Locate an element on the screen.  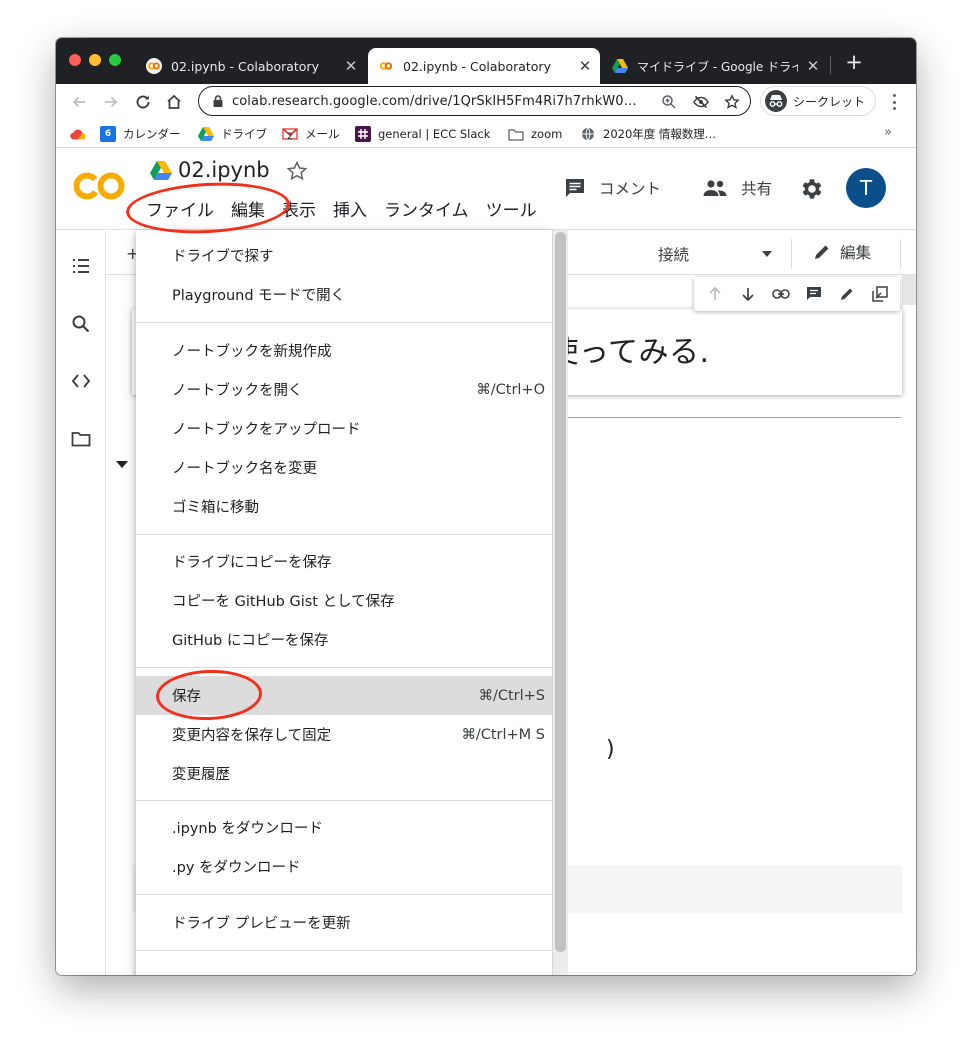
menu-item-save-copy-github: GitHub にコピーを保存 is located at coordinates (344, 639).